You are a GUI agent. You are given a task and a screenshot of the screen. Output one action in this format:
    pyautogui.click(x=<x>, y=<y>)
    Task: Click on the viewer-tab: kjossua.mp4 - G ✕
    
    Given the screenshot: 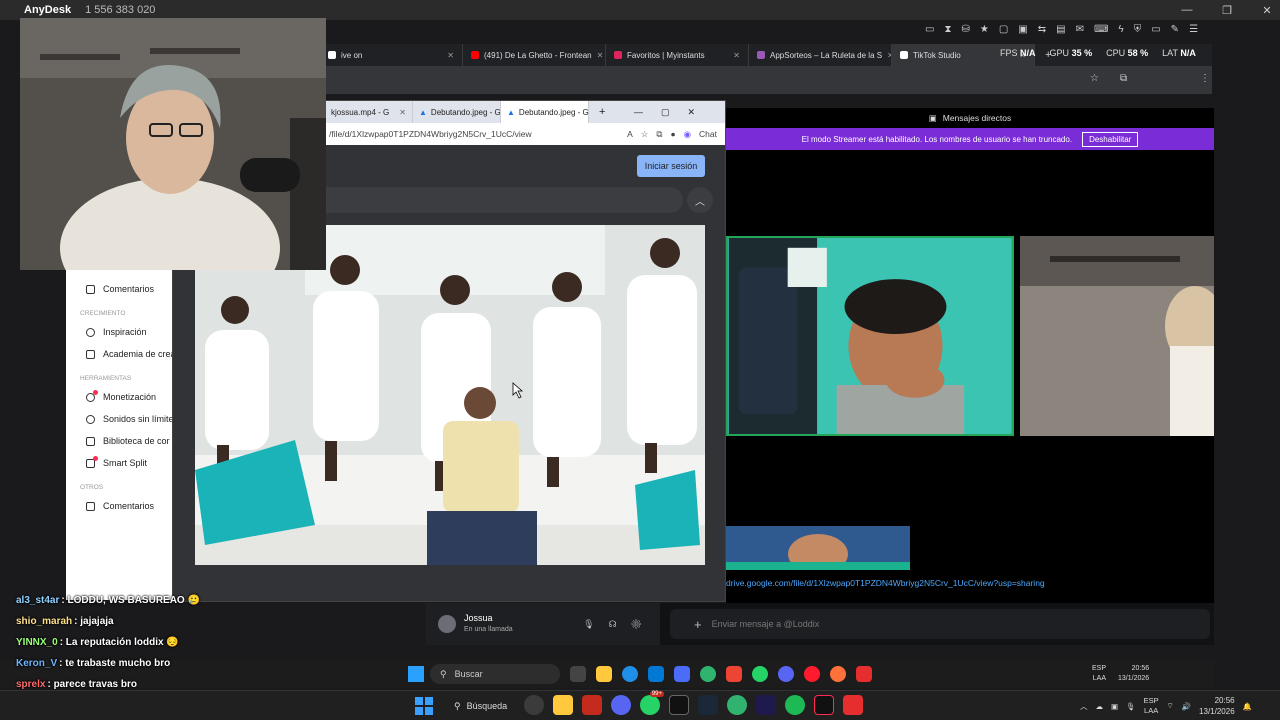 What is the action you would take?
    pyautogui.click(x=369, y=112)
    